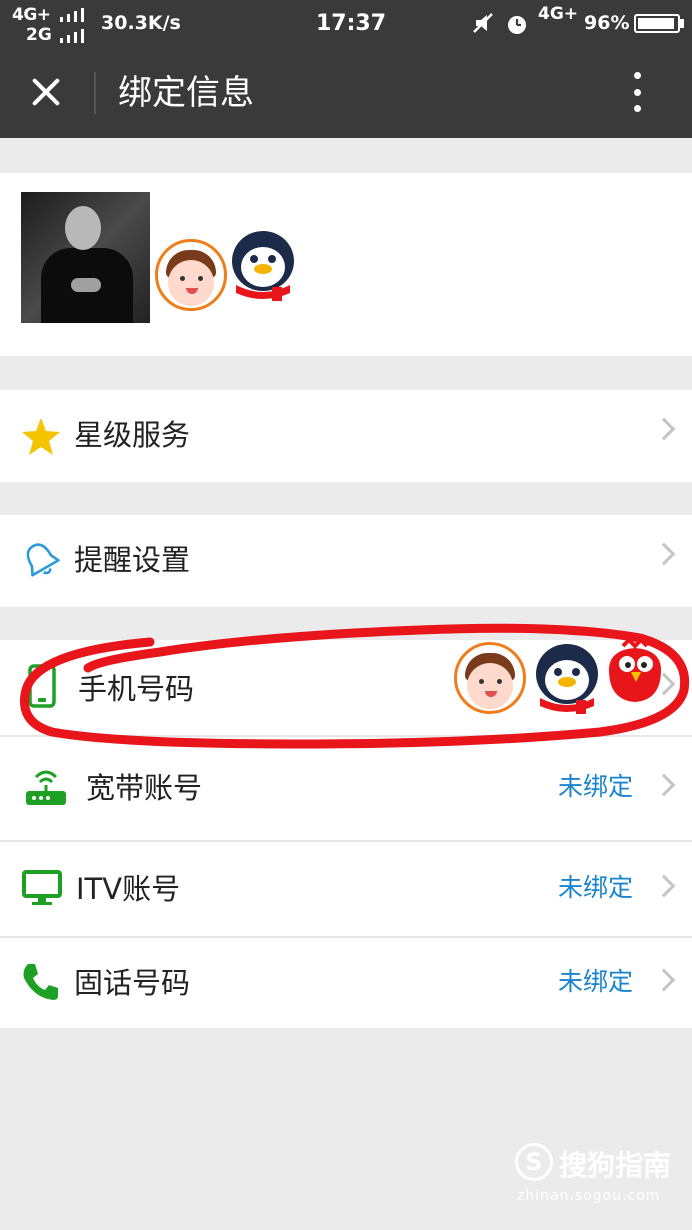  Describe the element at coordinates (346, 788) in the screenshot. I see `binding-row-broadband: 宽带账号 未绑定` at that location.